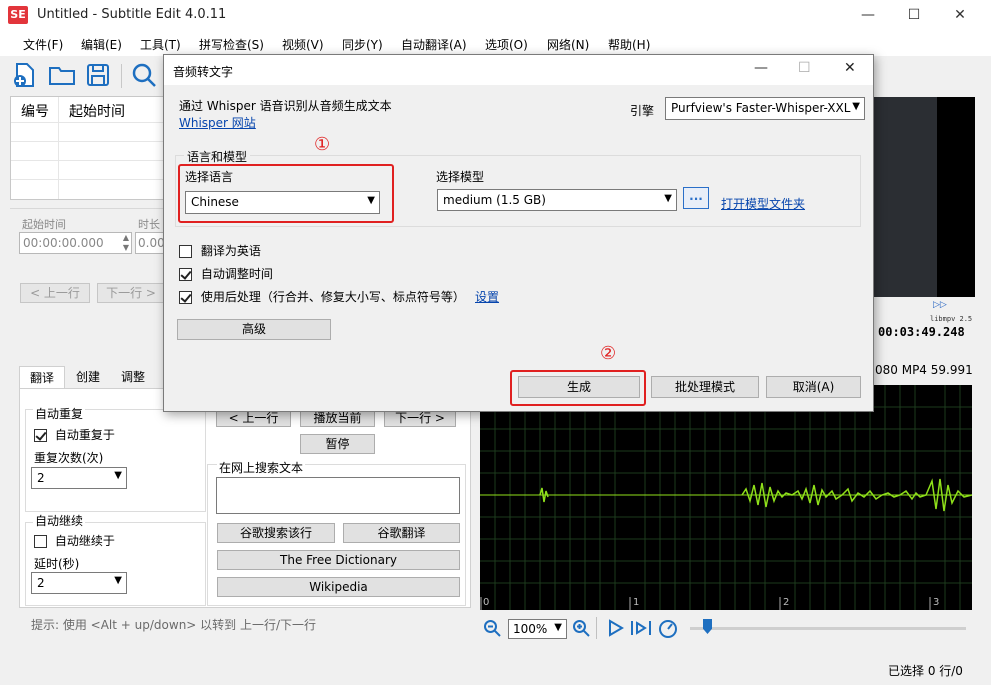 The height and width of the screenshot is (685, 991). I want to click on close-button: ✕, so click(960, 15).